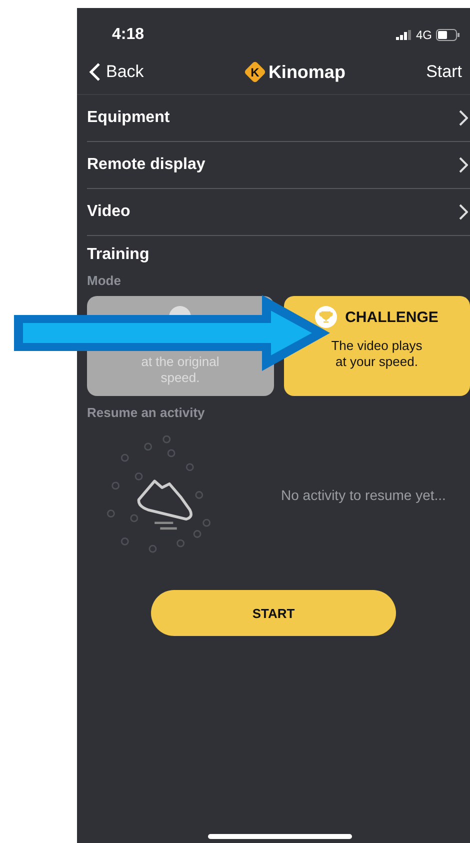  What do you see at coordinates (146, 412) in the screenshot?
I see `resume-title: Resume an activity` at bounding box center [146, 412].